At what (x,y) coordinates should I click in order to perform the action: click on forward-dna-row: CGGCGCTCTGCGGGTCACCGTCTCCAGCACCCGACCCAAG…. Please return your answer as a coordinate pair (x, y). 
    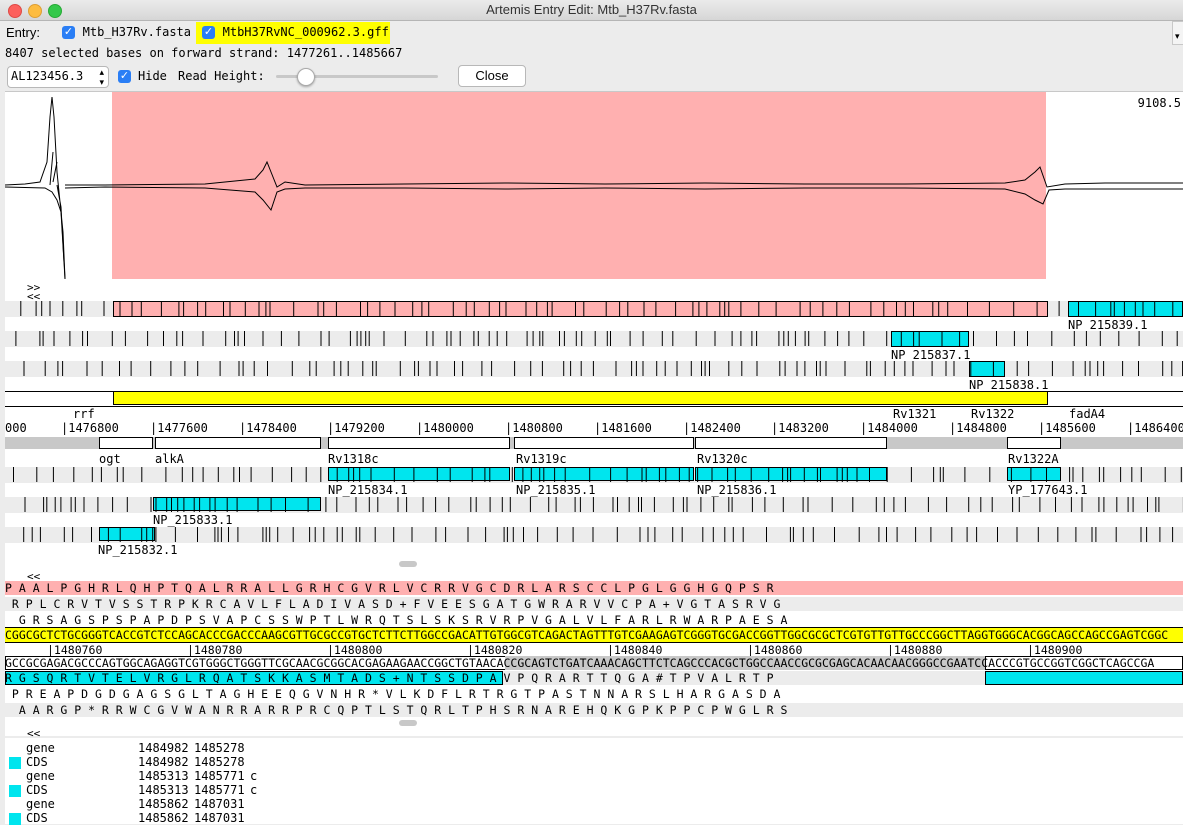
    Looking at the image, I should click on (594, 635).